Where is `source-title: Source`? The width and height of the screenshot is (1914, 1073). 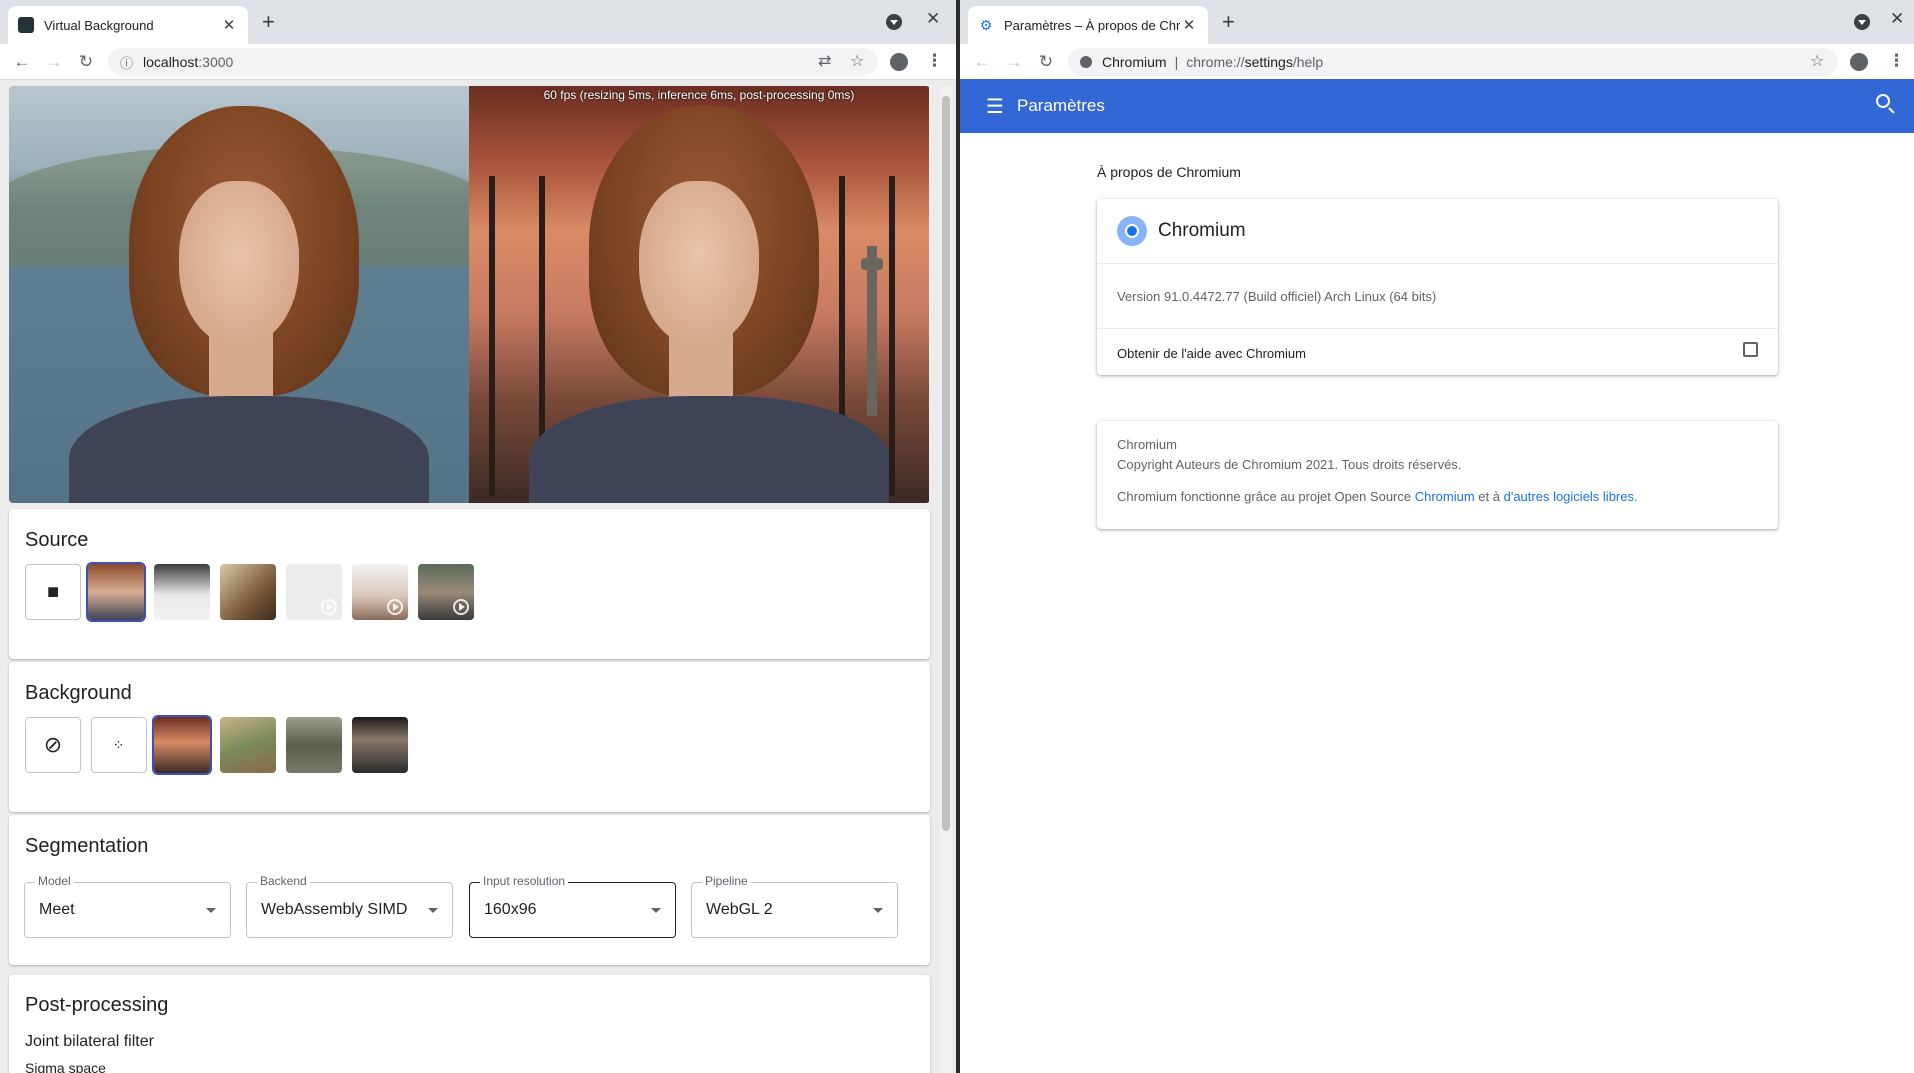
source-title: Source is located at coordinates (57, 540).